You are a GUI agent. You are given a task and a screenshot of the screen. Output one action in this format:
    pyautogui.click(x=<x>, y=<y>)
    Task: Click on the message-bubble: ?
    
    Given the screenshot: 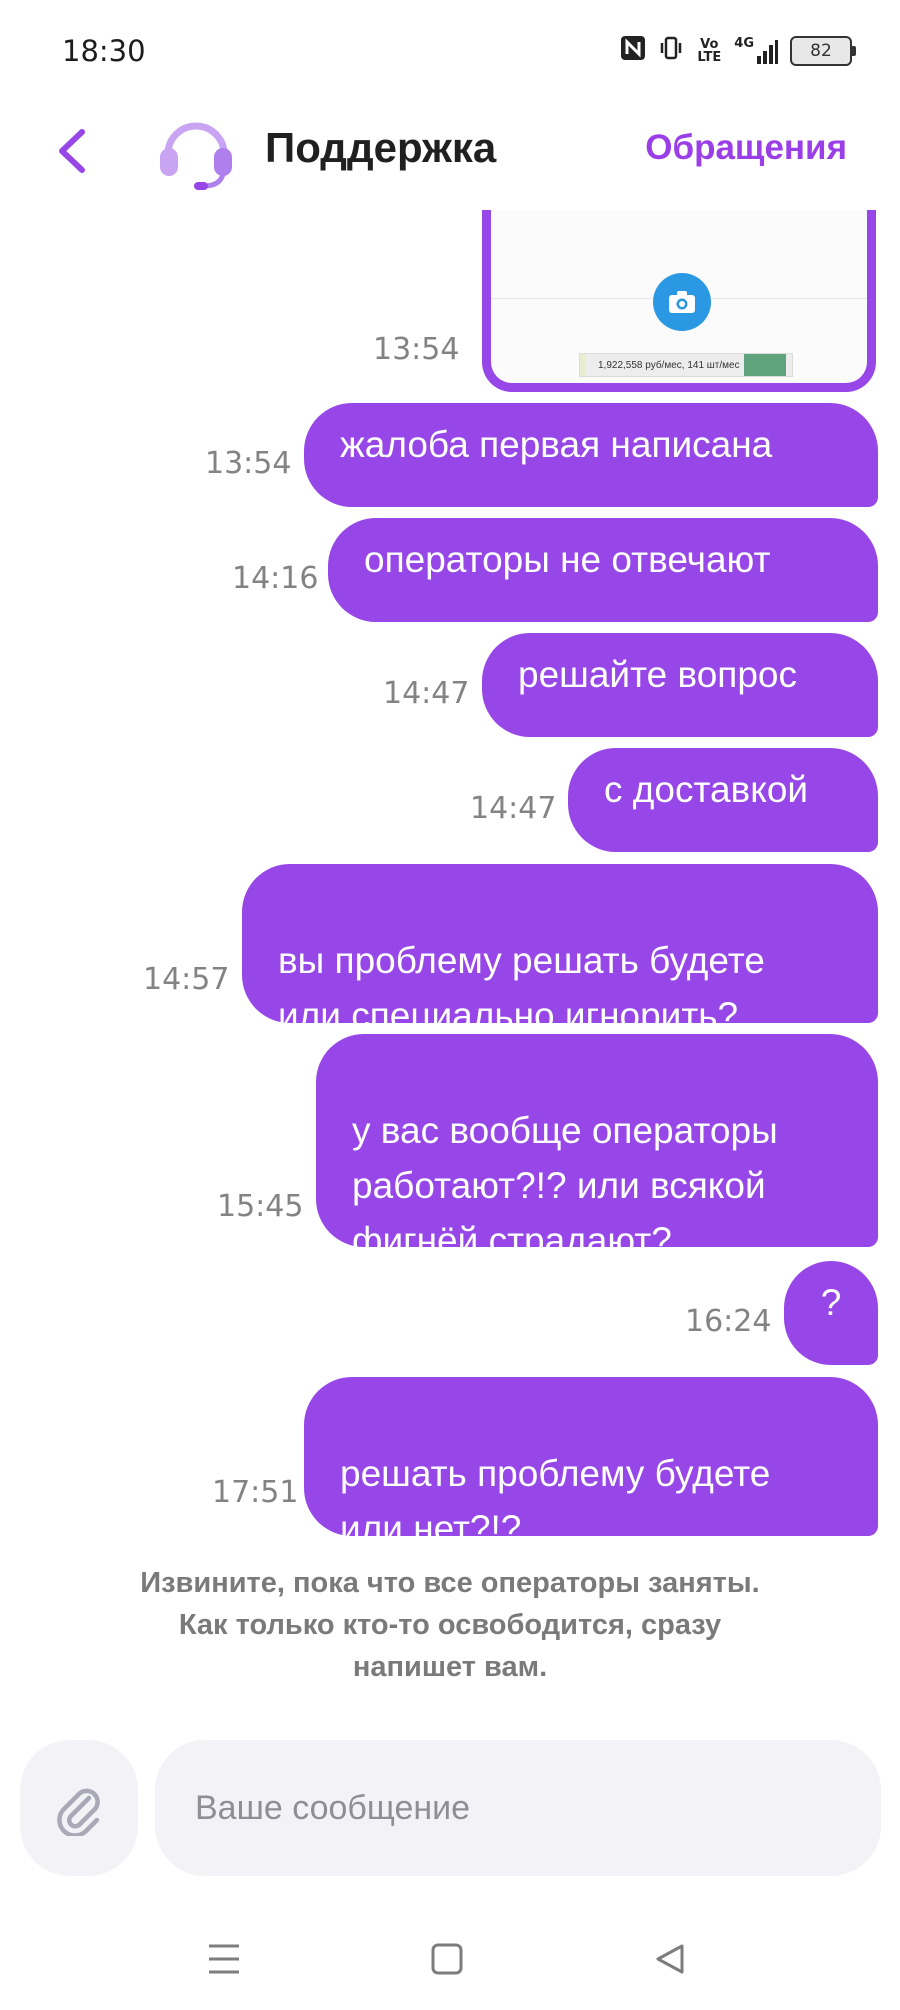 What is the action you would take?
    pyautogui.click(x=831, y=1313)
    